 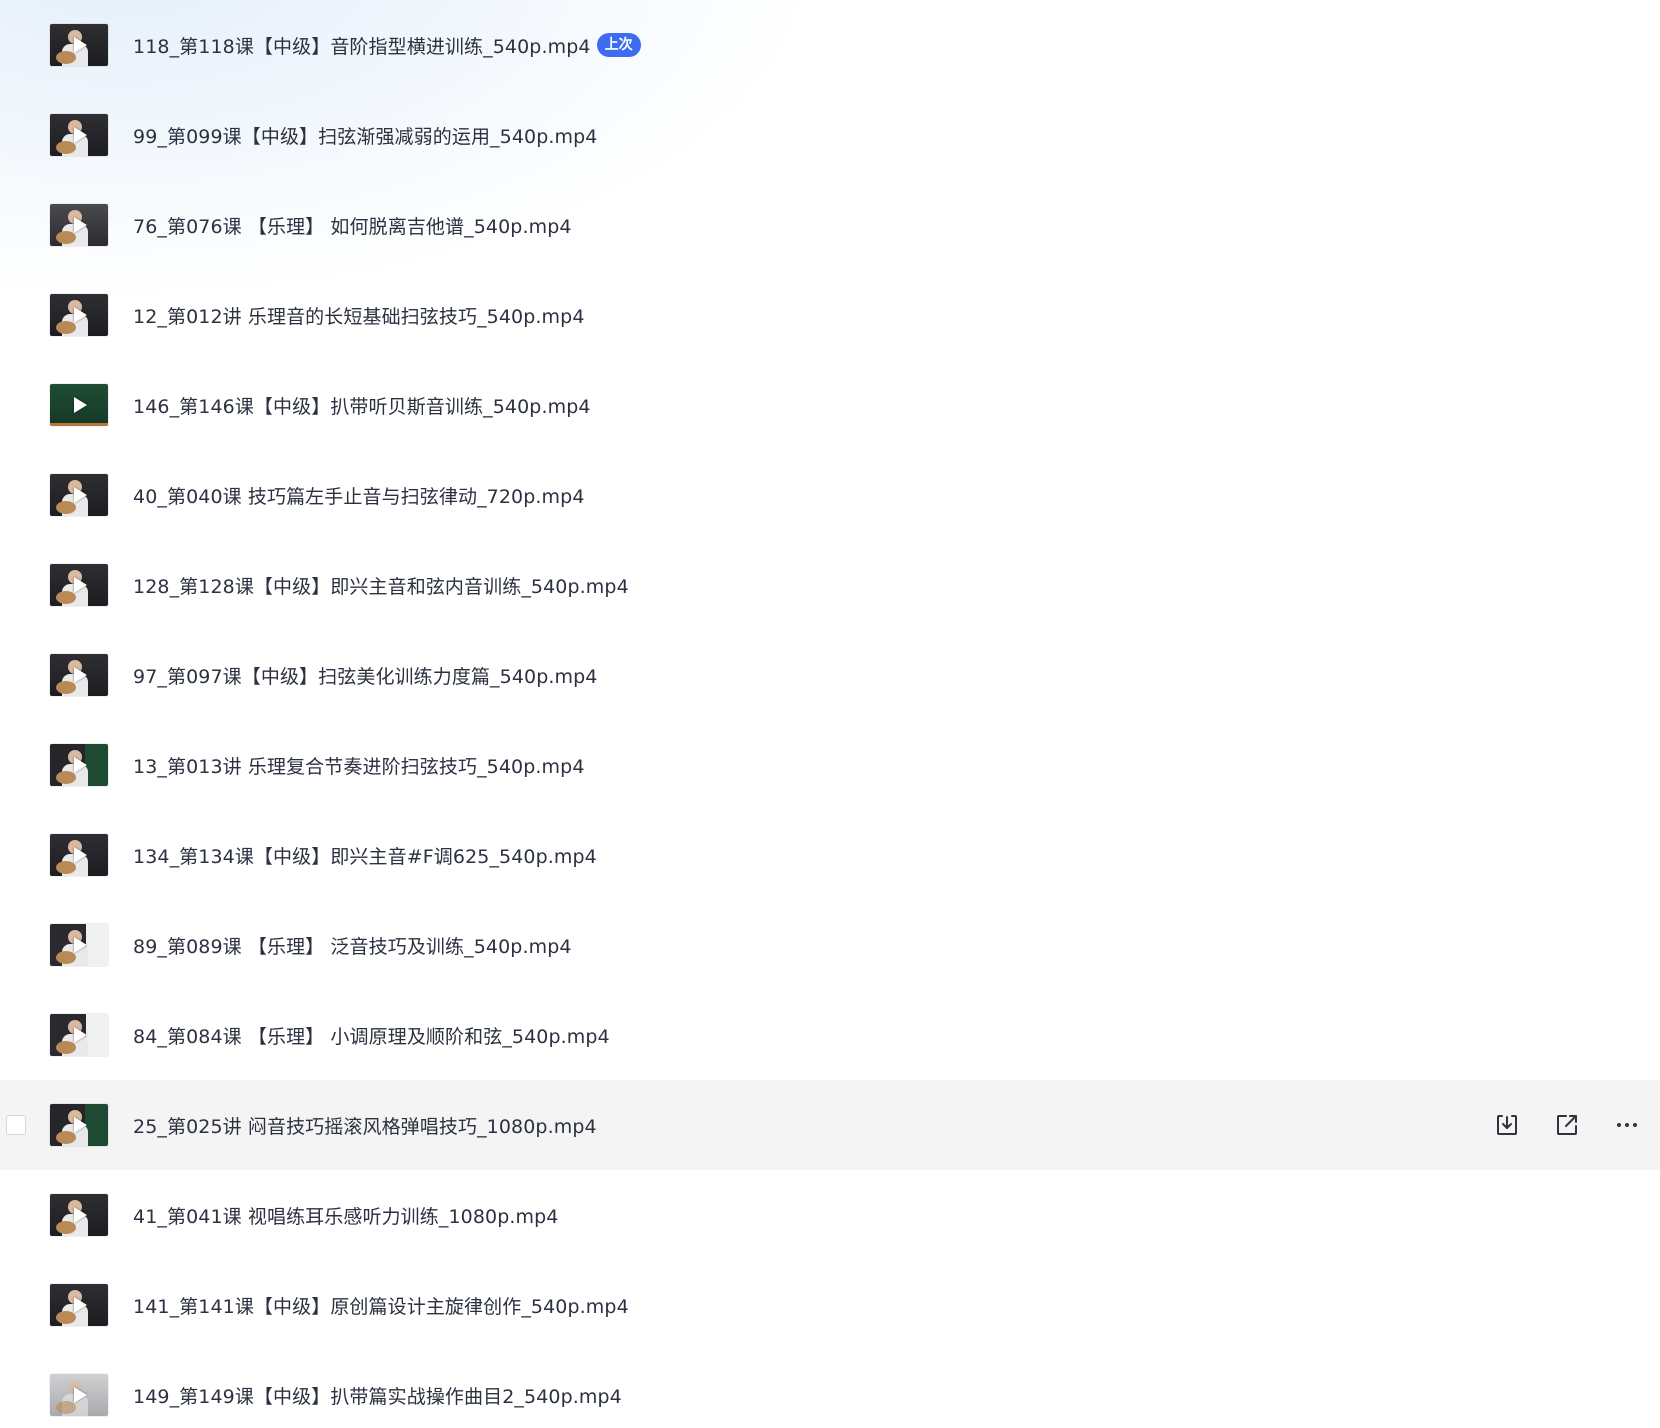 I want to click on more-icon, so click(x=1627, y=1125).